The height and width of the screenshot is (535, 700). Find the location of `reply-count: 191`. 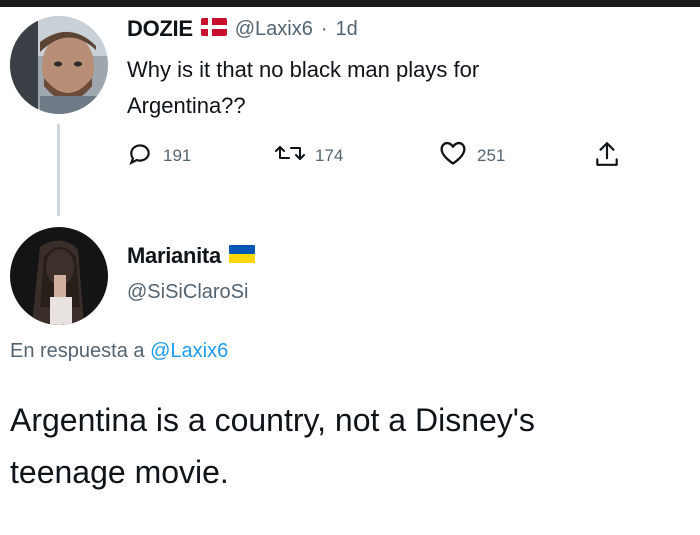

reply-count: 191 is located at coordinates (177, 155).